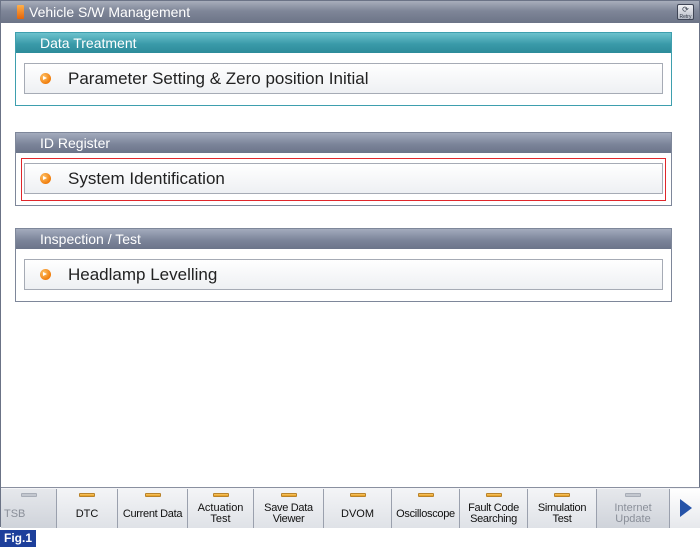 The height and width of the screenshot is (550, 700). I want to click on toolbar-label: DVOM, so click(357, 513).